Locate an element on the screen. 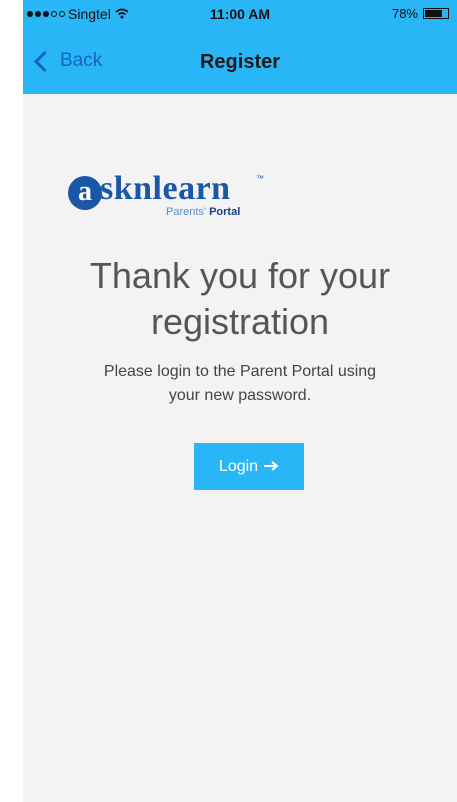 The image size is (457, 802). battery-percent: 78% is located at coordinates (404, 13).